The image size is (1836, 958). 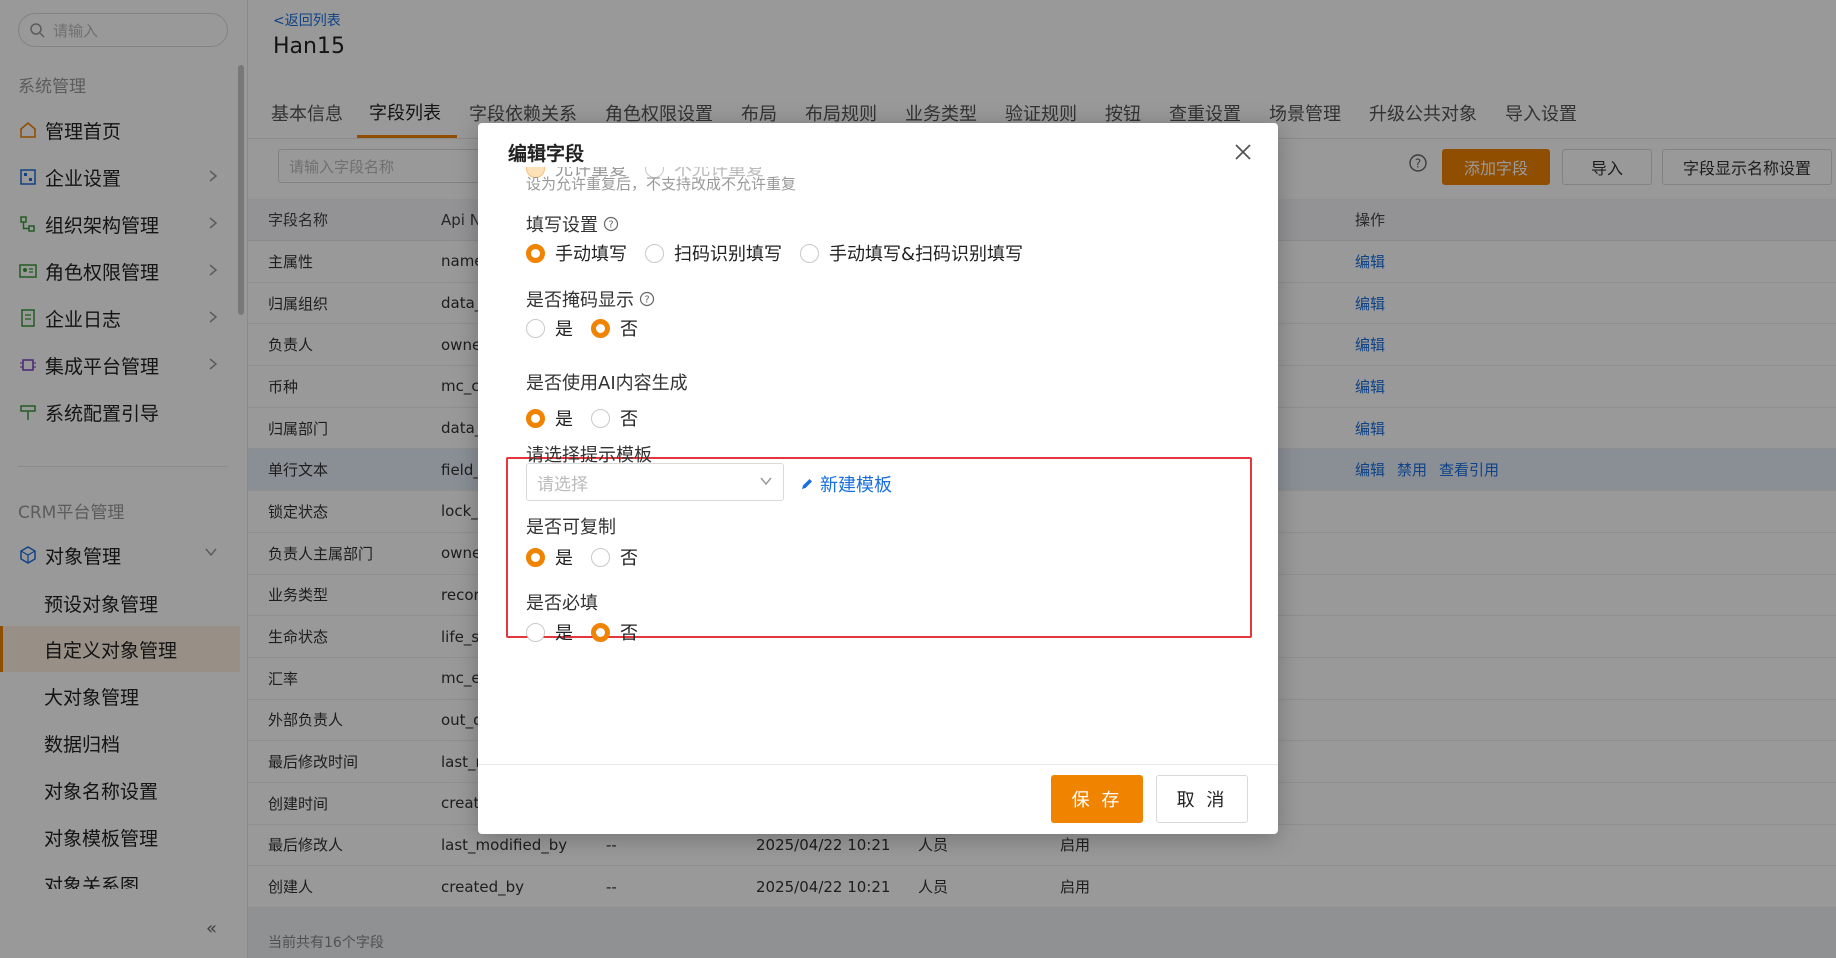 What do you see at coordinates (661, 184) in the screenshot?
I see `duplicate-hint: 设为允许重复后，不支持改成不允许重复` at bounding box center [661, 184].